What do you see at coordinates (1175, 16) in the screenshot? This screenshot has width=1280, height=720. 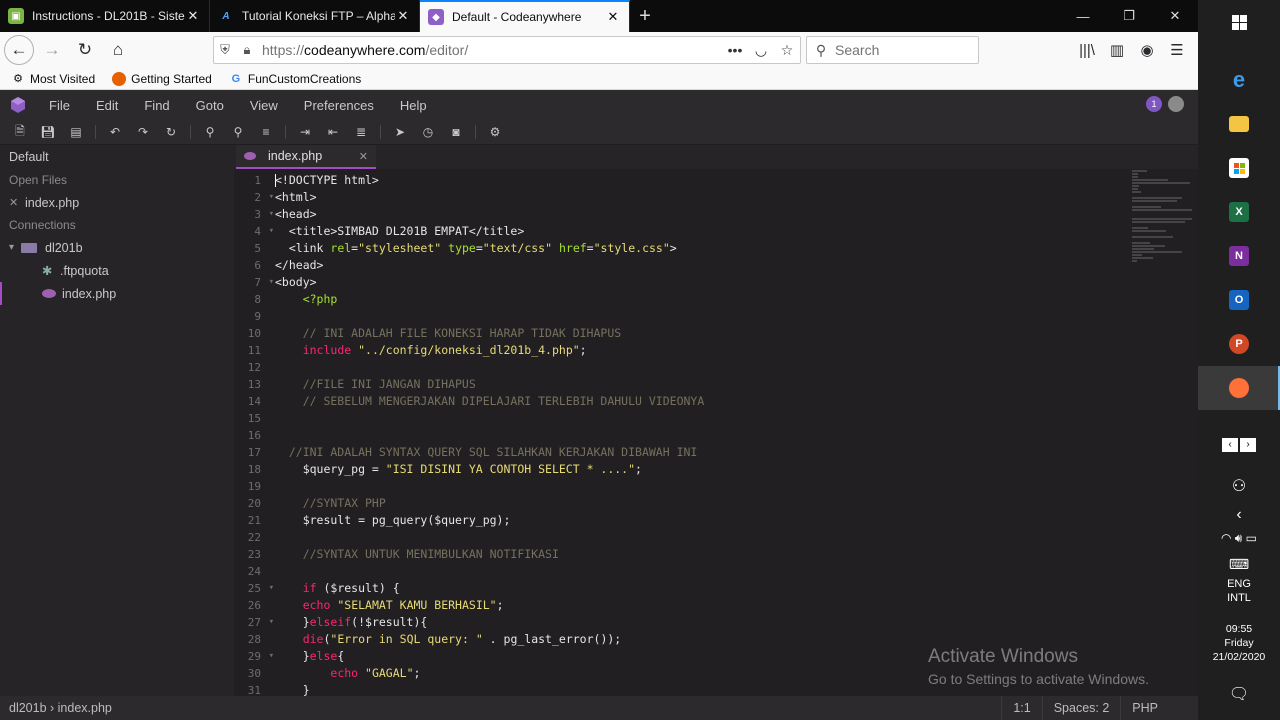 I see `close-window-icon: ✕` at bounding box center [1175, 16].